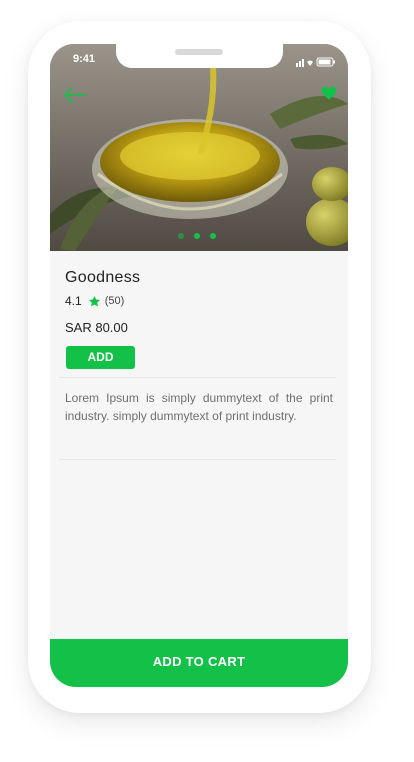  Describe the element at coordinates (96, 327) in the screenshot. I see `product-price: SAR 80.00` at that location.